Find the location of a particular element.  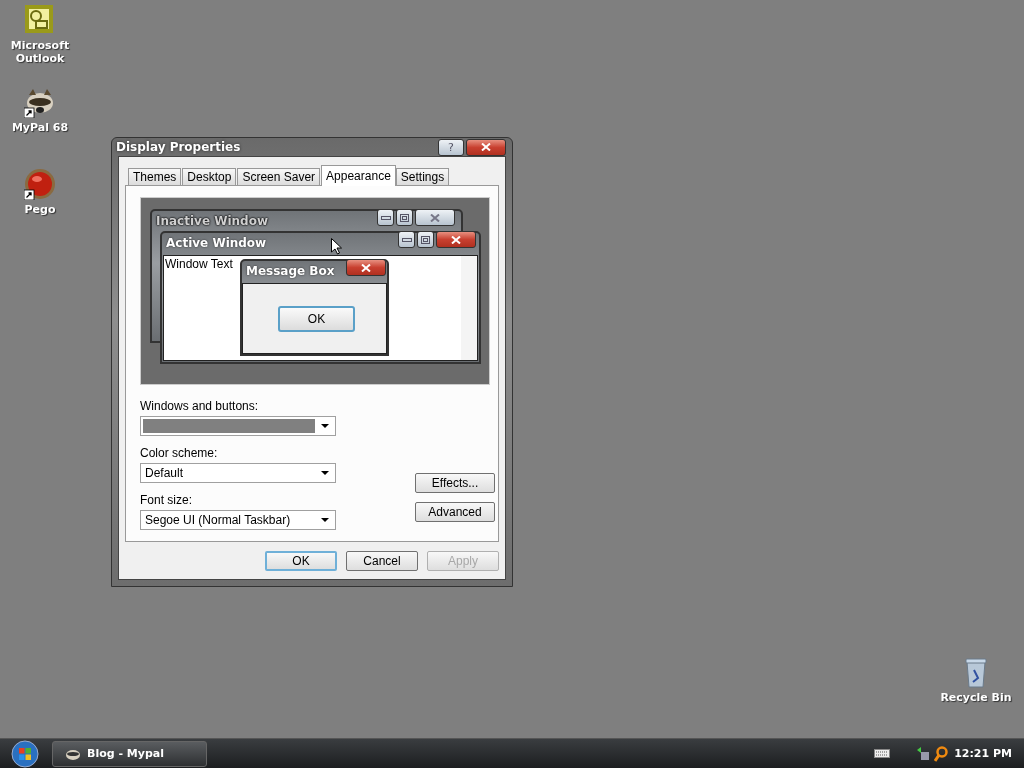

window-title: Display Properties is located at coordinates (178, 147).